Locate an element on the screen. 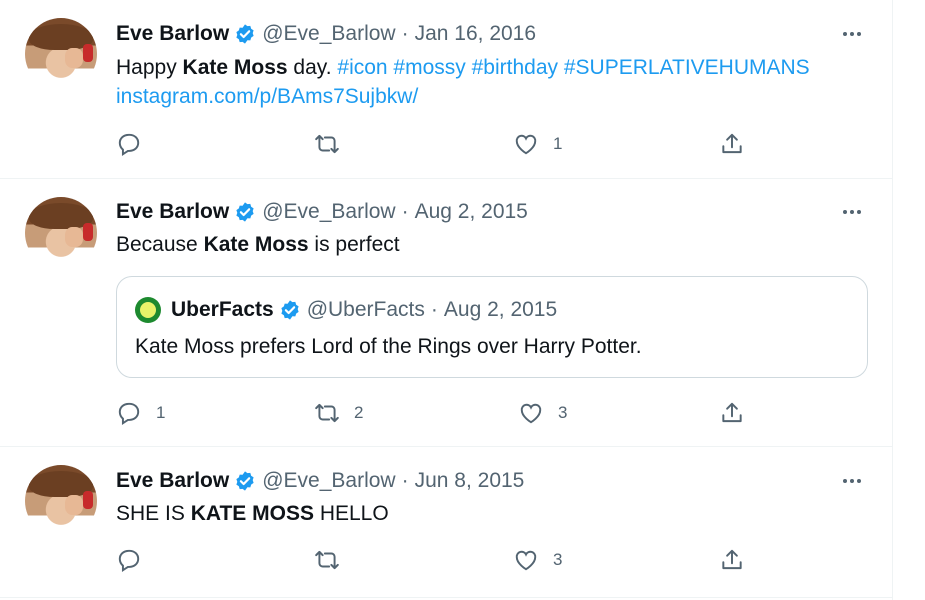 The image size is (925, 600). tweet-header: Eve Barlow @Eve_Barlow · Jun 8, 2015 is located at coordinates (320, 481).